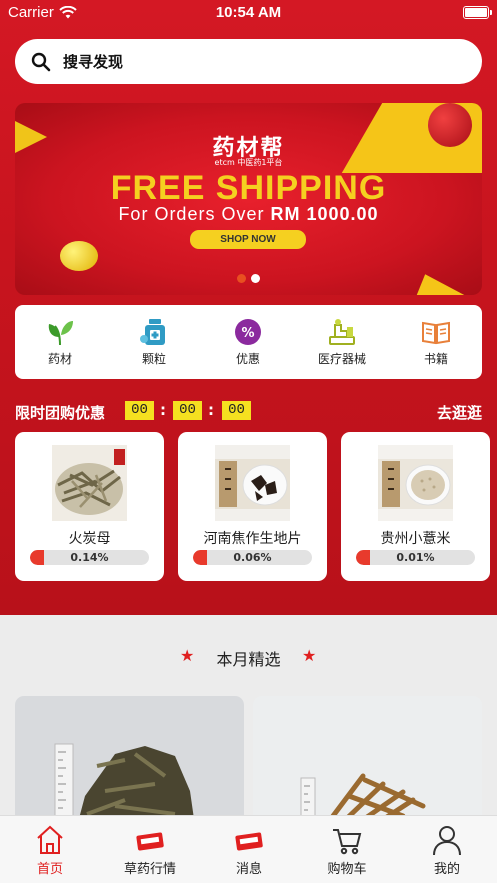 The width and height of the screenshot is (497, 883). I want to click on shop-now-button: SHOP NOW, so click(248, 239).